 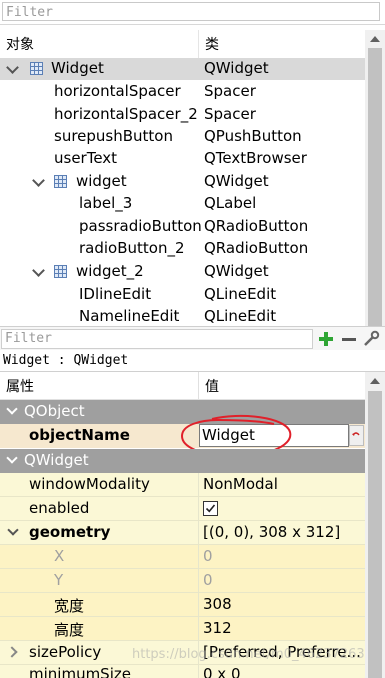 I want to click on property-row-width: 宽度 308, so click(x=182, y=605).